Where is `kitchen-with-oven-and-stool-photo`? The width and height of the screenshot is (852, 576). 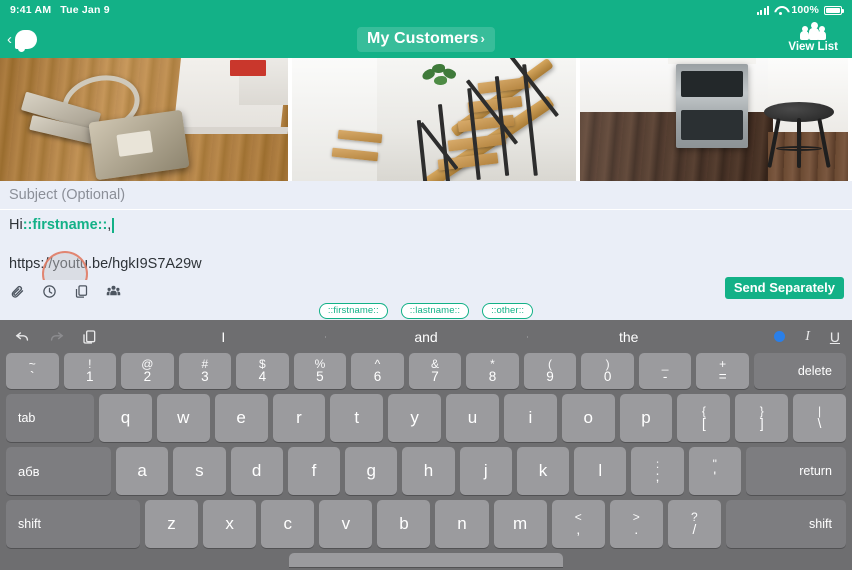
kitchen-with-oven-and-stool-photo is located at coordinates (712, 119).